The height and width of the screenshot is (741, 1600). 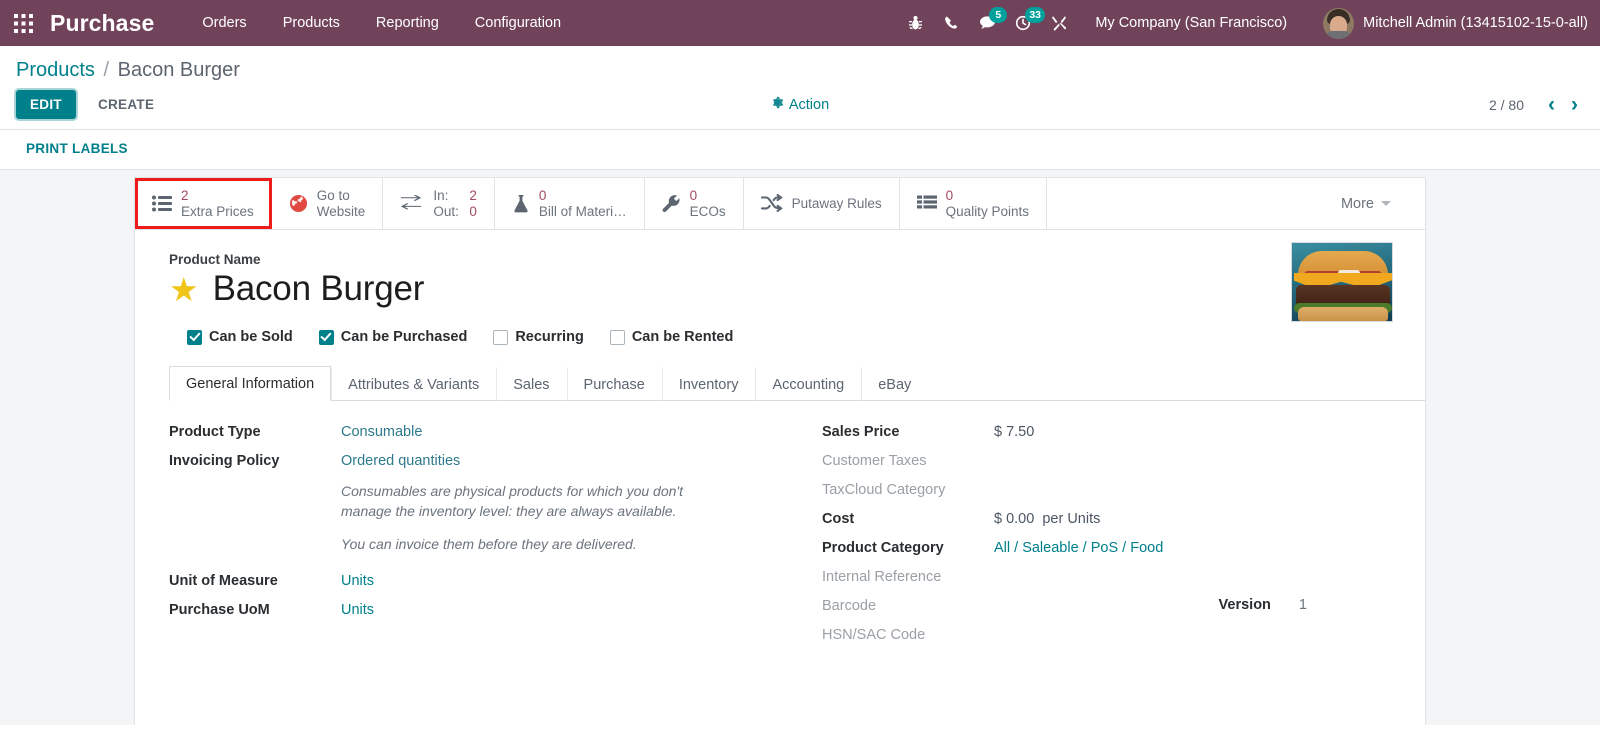 What do you see at coordinates (223, 580) in the screenshot?
I see `field-label: Unit of Measure` at bounding box center [223, 580].